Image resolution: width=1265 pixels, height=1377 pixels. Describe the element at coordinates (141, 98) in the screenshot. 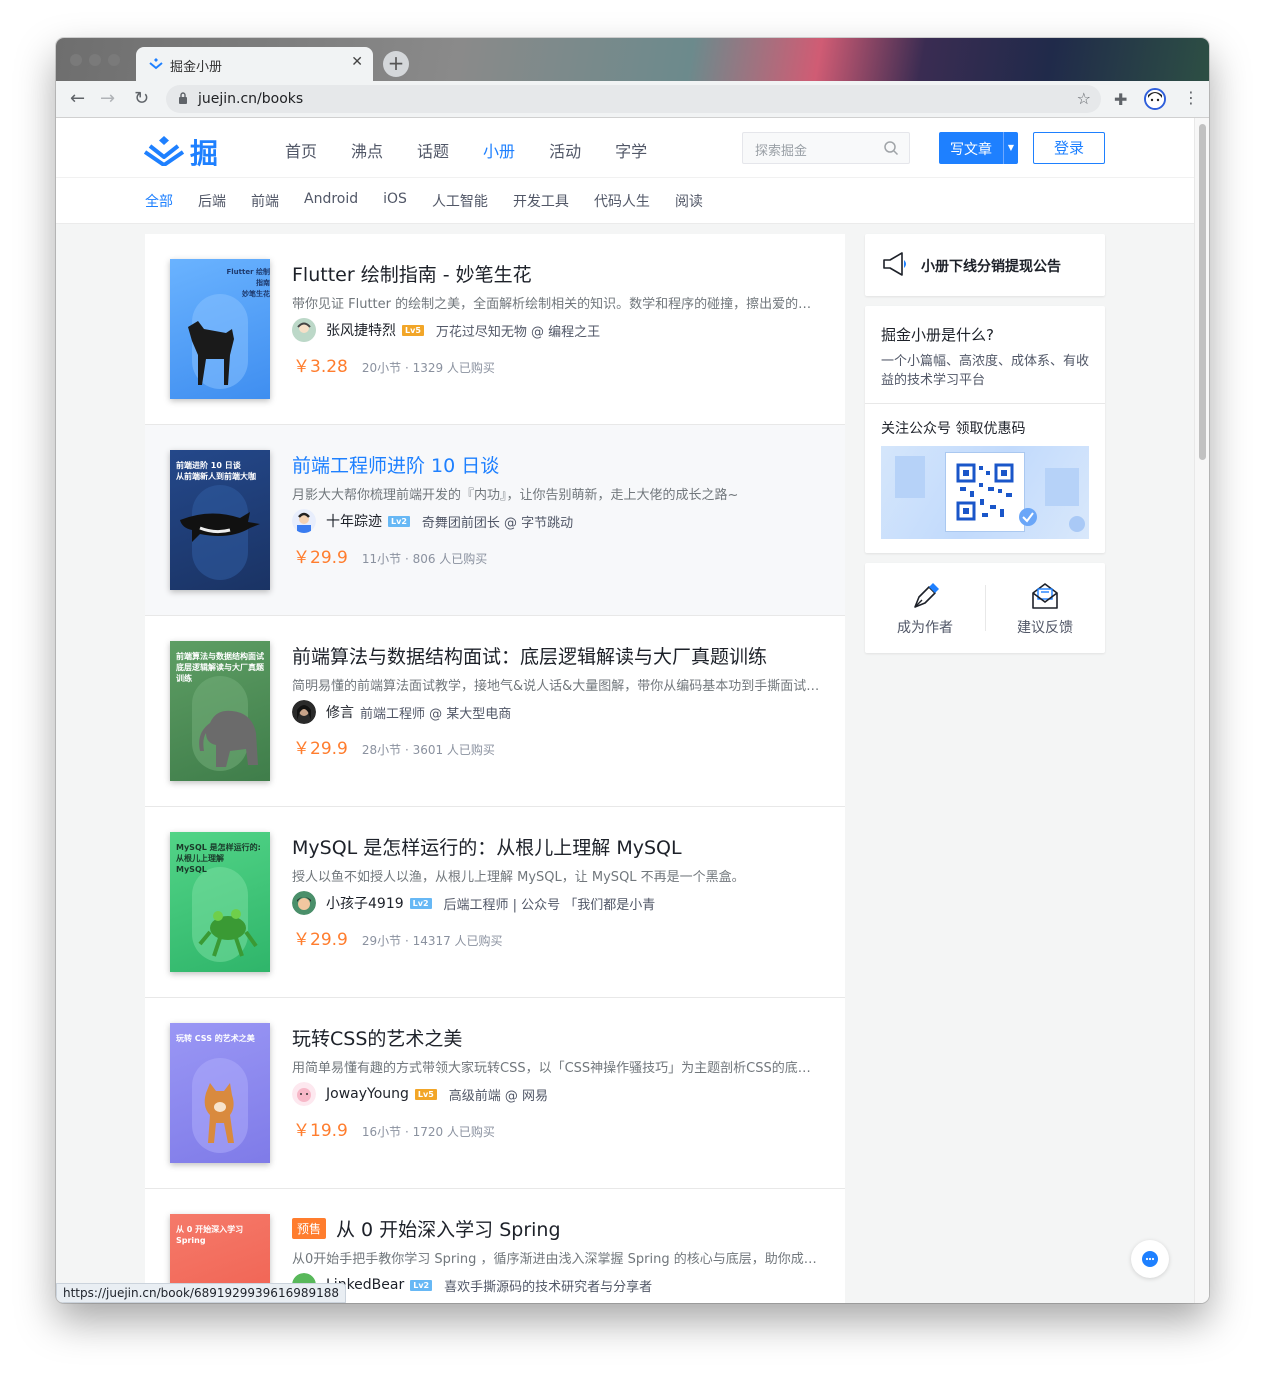

I see `reload-icon: ↻` at that location.